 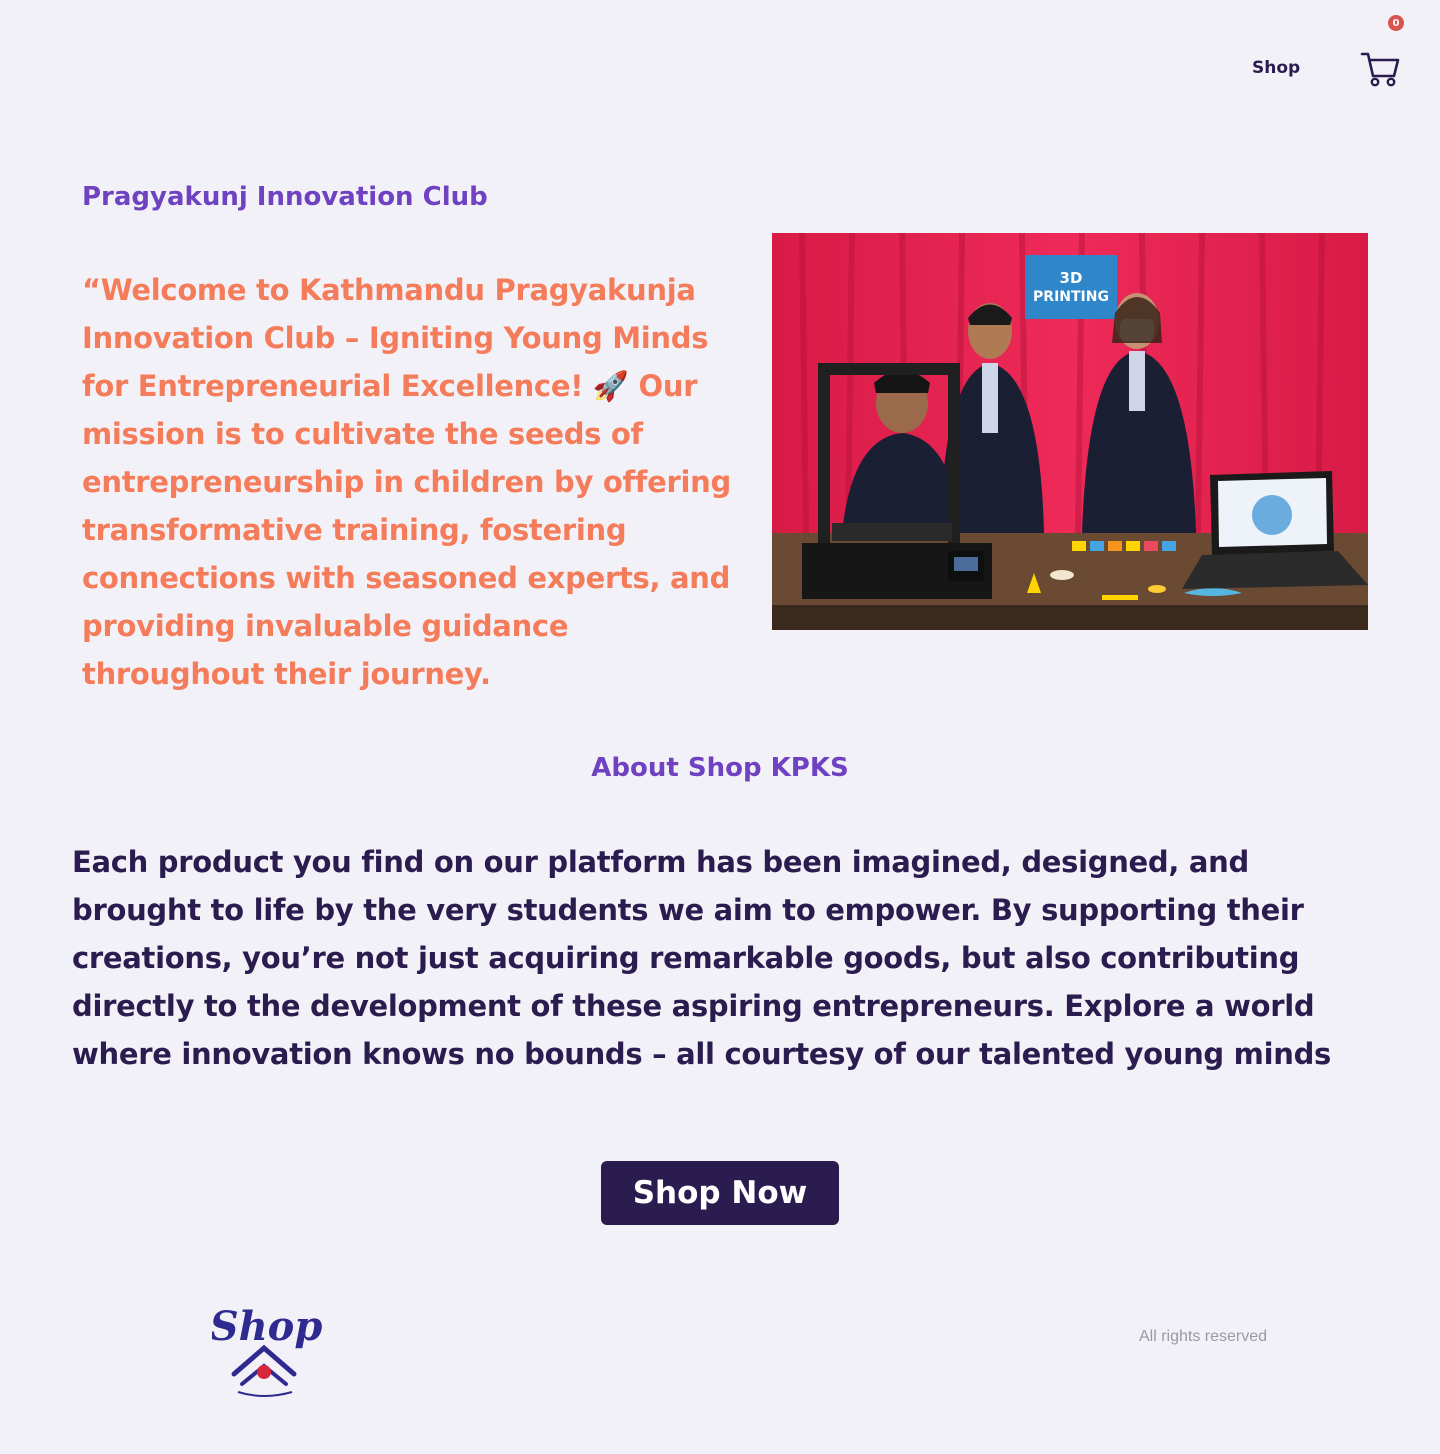 I want to click on club-title: Pragyakunj Innovation Club, so click(x=285, y=197).